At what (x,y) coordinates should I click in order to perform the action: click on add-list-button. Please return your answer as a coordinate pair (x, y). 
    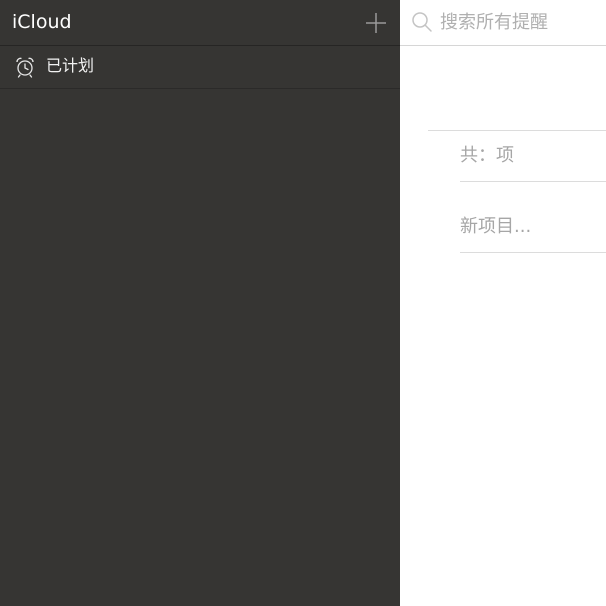
    Looking at the image, I should click on (376, 23).